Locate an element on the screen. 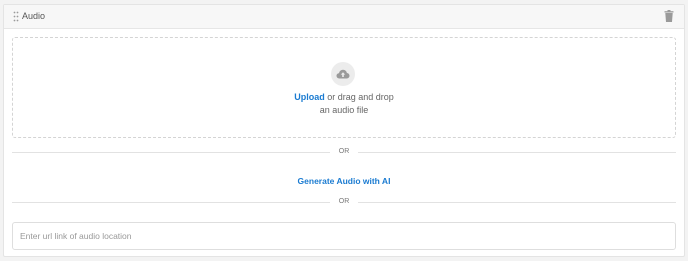  dropzone-instruction: or drag and drop is located at coordinates (359, 97).